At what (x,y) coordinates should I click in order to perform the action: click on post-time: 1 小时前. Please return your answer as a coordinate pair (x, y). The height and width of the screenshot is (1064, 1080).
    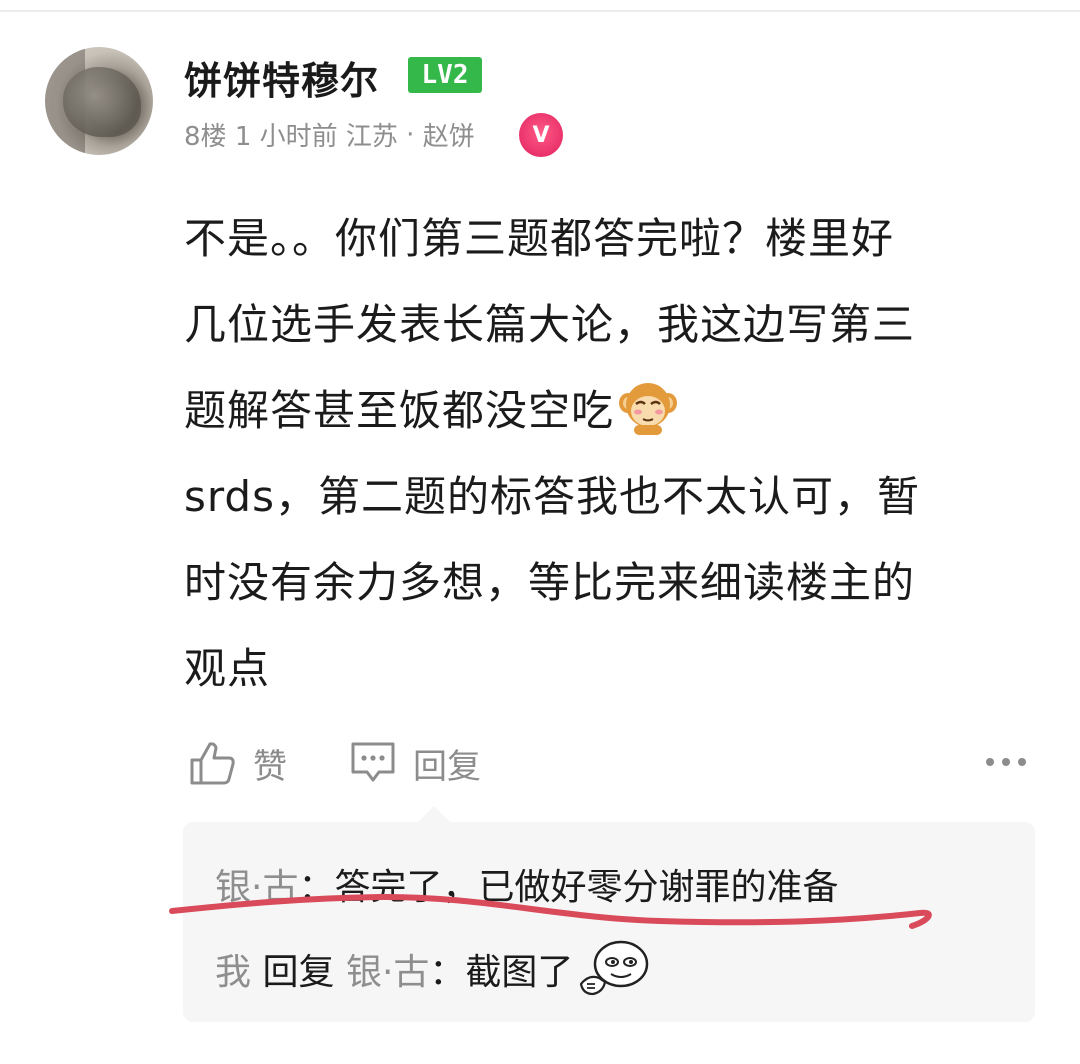
    Looking at the image, I should click on (286, 137).